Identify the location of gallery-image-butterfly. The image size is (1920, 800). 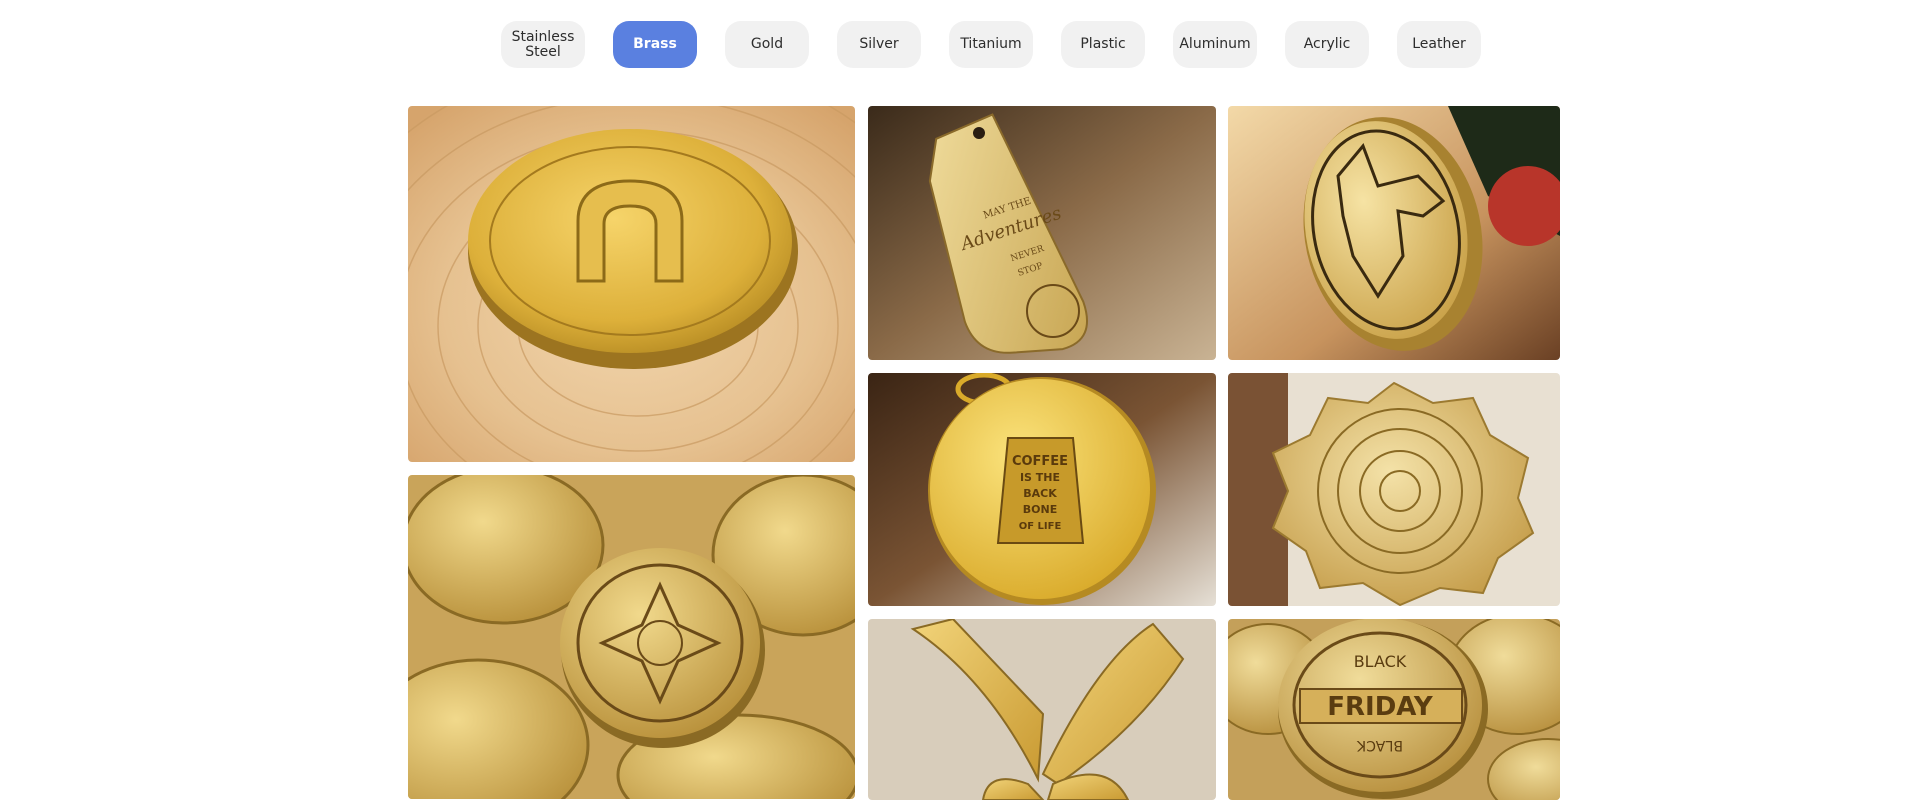
(1042, 709).